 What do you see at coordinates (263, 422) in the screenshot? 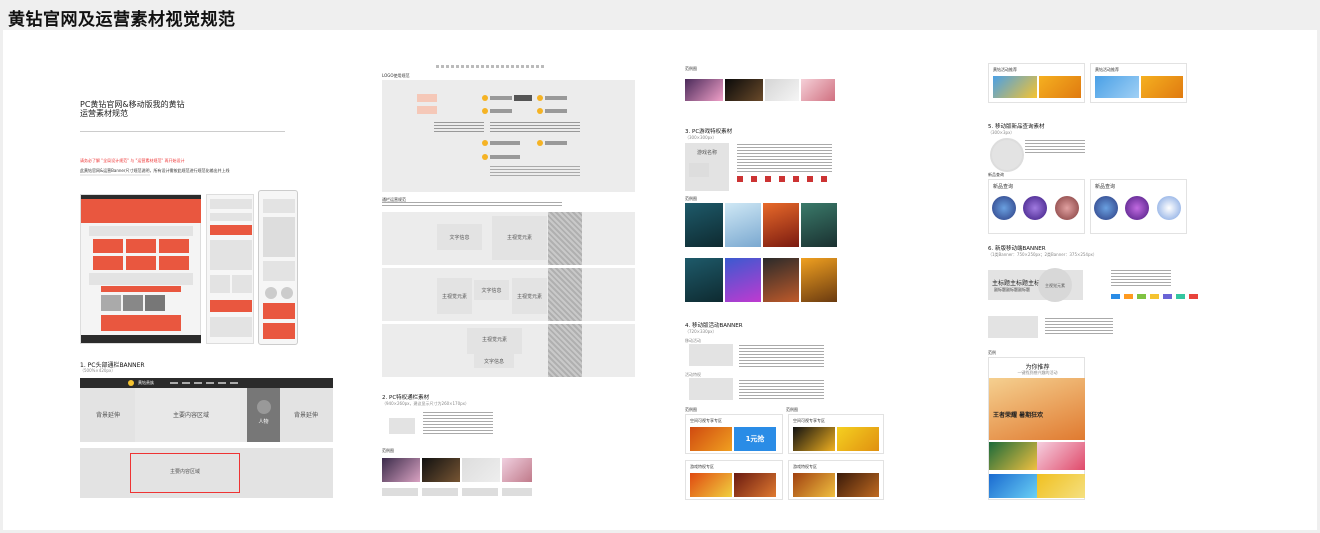
I see `person-label: 人物` at bounding box center [263, 422].